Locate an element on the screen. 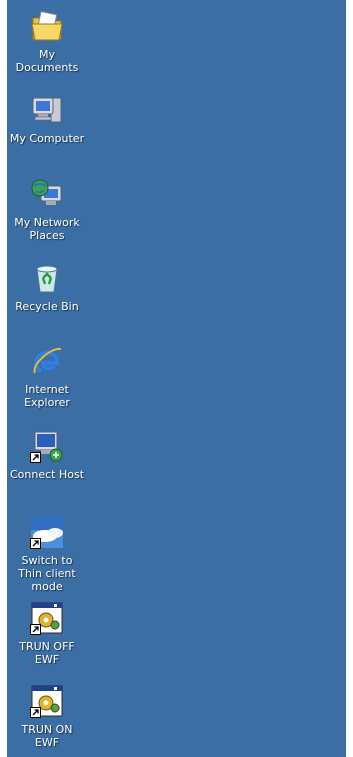  desktop-icon-internet-explorer: Internet Explorer is located at coordinates (47, 376).